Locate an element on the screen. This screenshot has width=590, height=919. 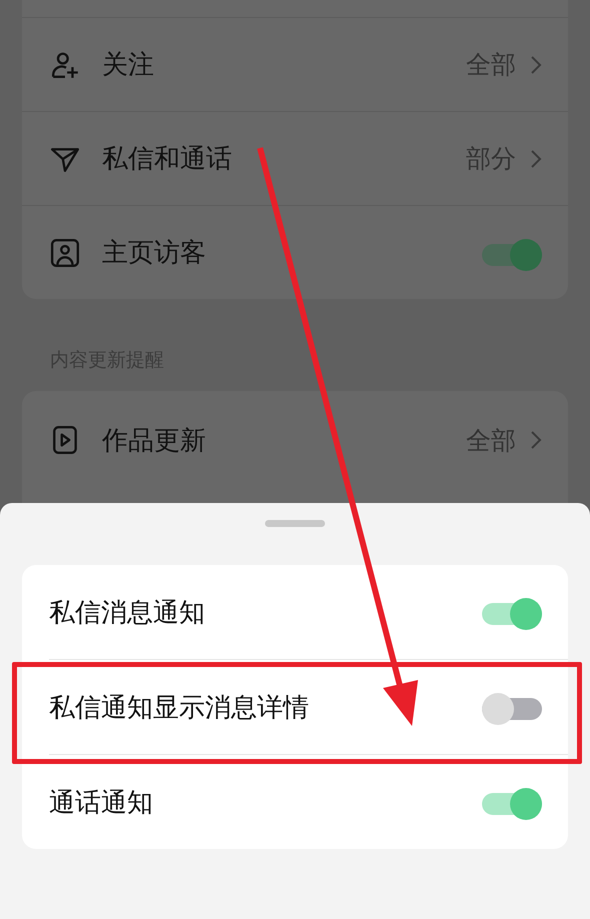
setting-label: 私信和通话 is located at coordinates (167, 159).